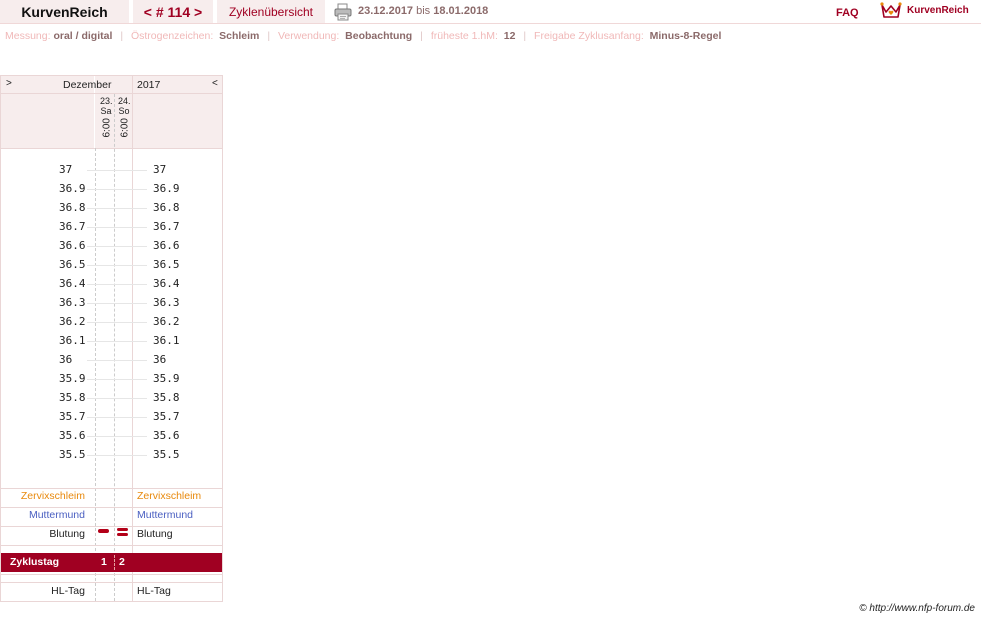 The width and height of the screenshot is (981, 621). I want to click on day-date: 24. So, so click(124, 106).